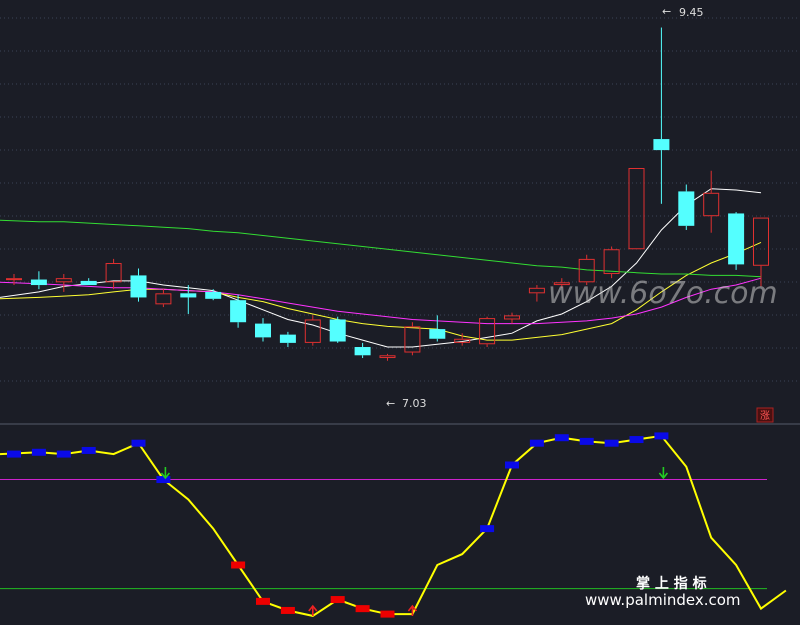  I want to click on tag-box: 涨, so click(765, 415).